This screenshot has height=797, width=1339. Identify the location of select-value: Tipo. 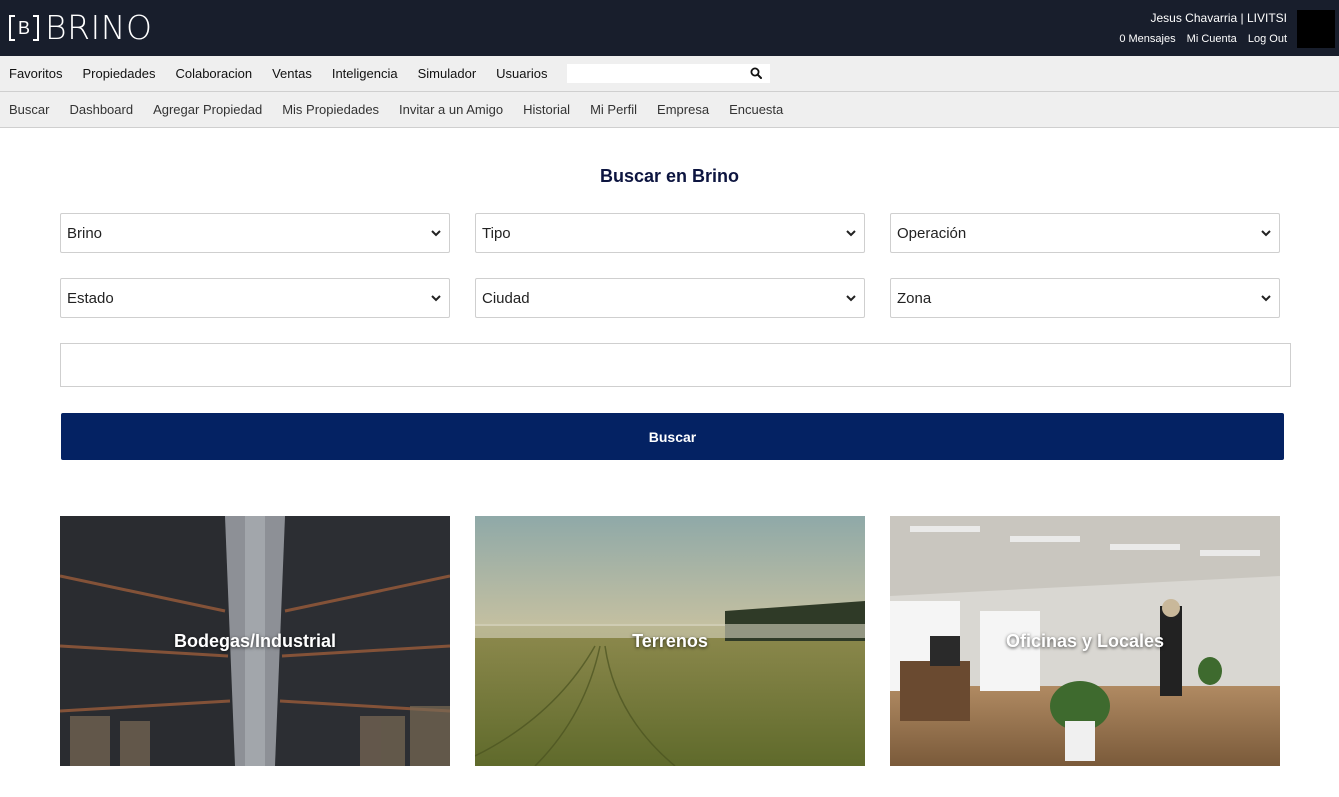
(496, 233).